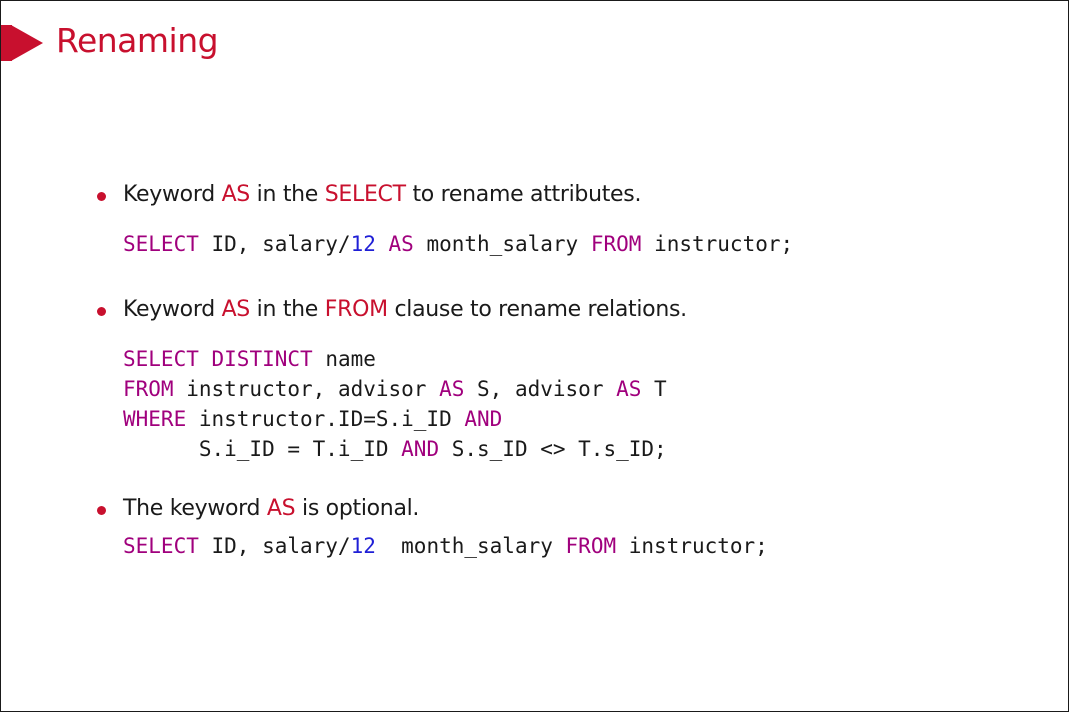 This screenshot has width=1069, height=712. What do you see at coordinates (365, 194) in the screenshot?
I see `keyword-highlight: SELECT` at bounding box center [365, 194].